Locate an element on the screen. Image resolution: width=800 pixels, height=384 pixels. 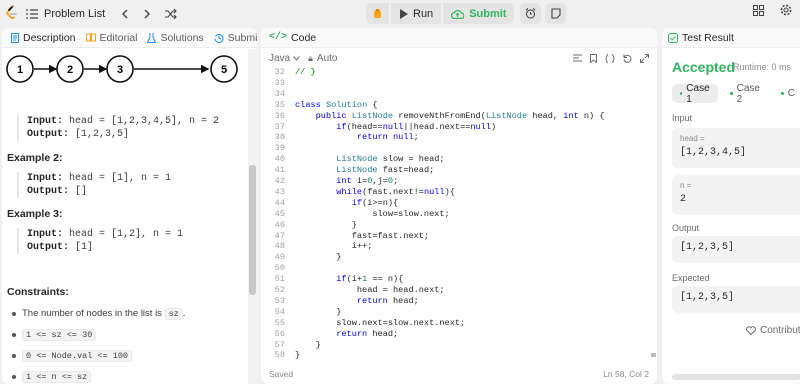
code-line: 53 return head; is located at coordinates (455, 301).